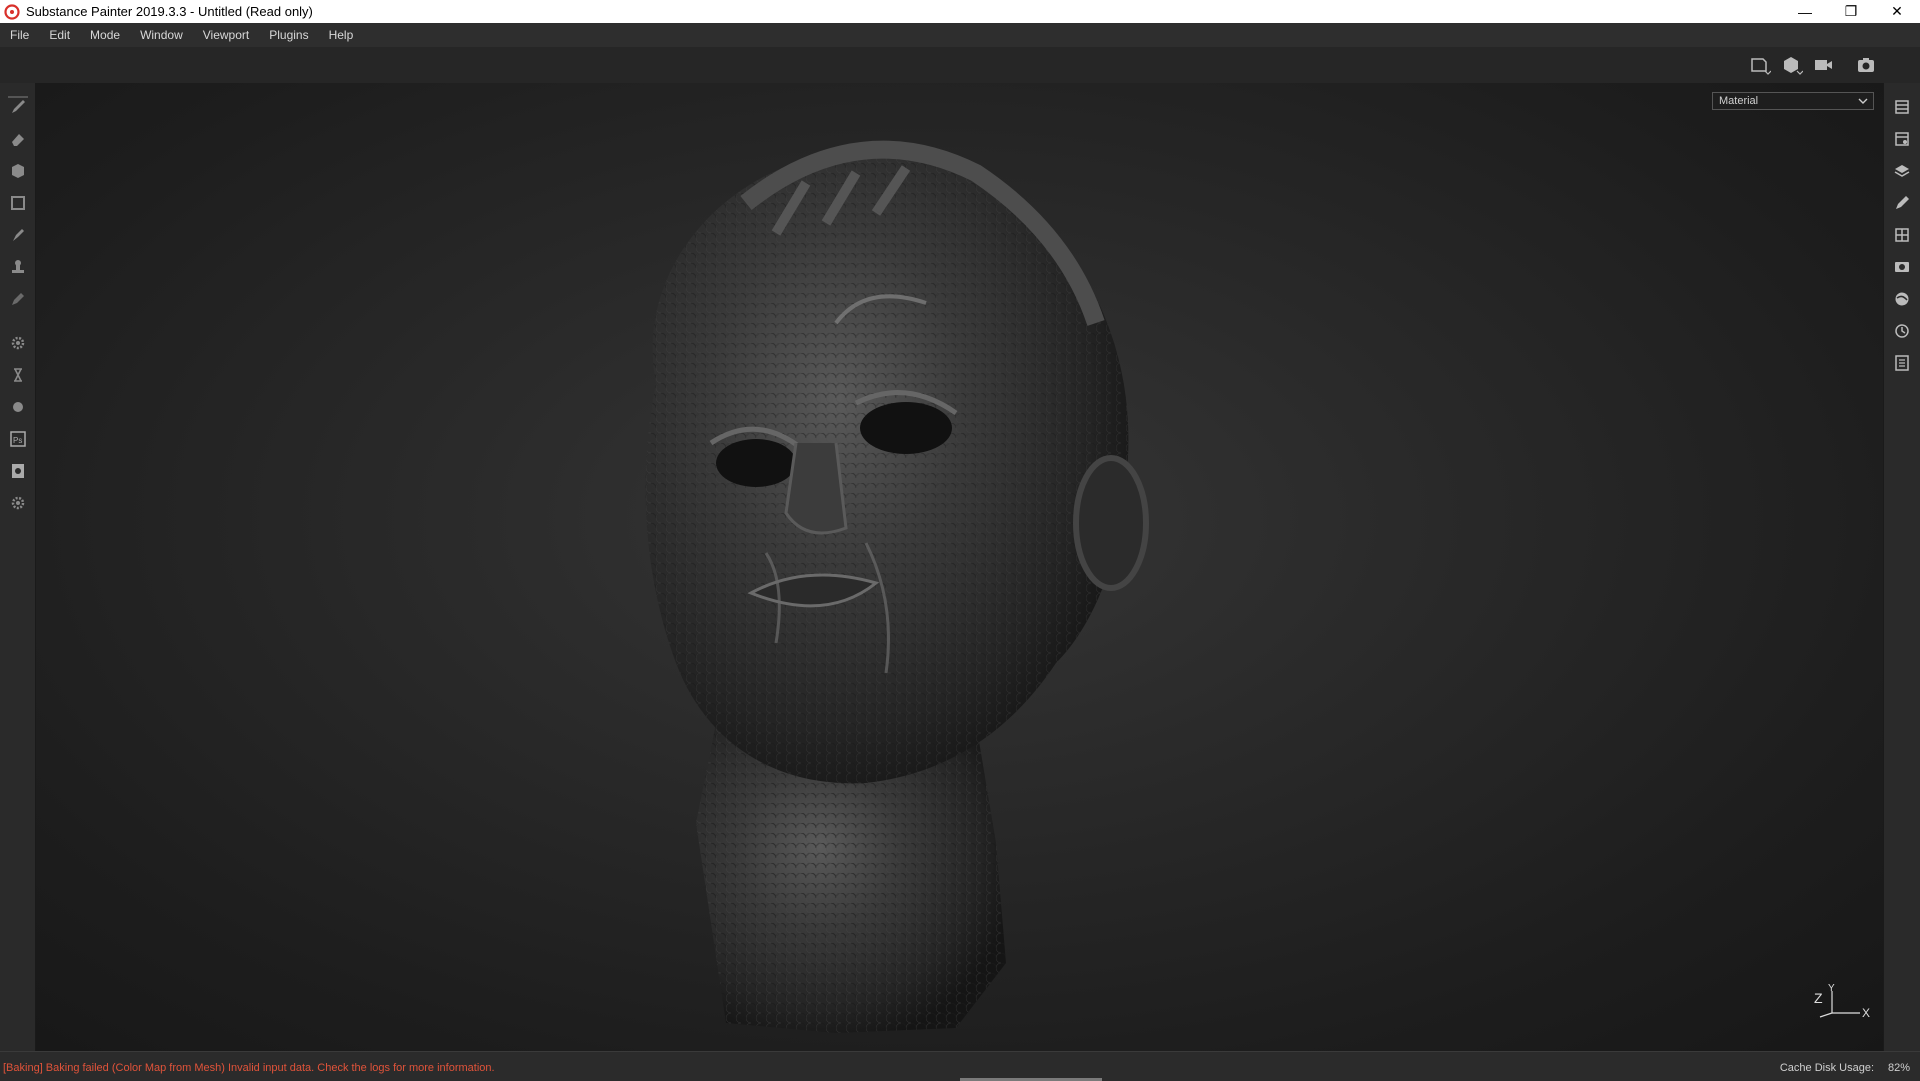 This screenshot has height=1081, width=1920. I want to click on view-2d-3d-icon, so click(1760, 65).